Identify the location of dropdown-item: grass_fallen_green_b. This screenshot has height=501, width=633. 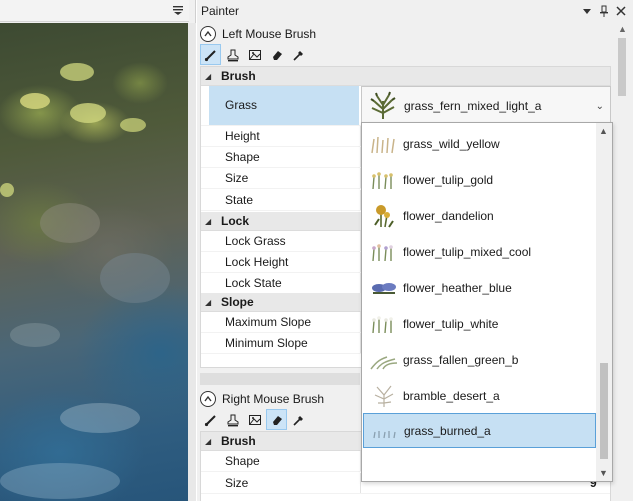
(479, 359).